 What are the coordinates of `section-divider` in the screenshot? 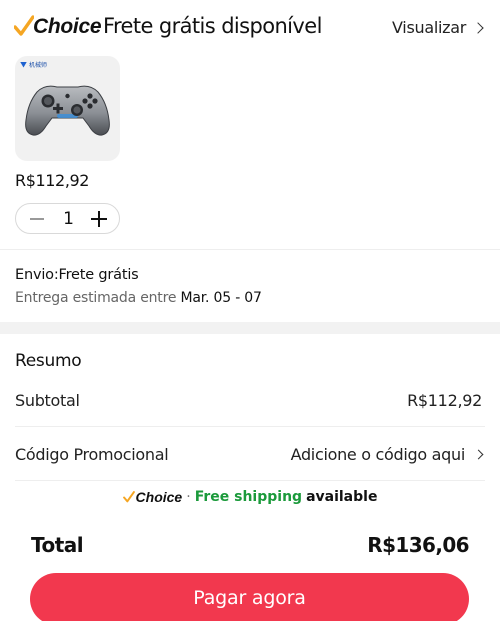 It's located at (250, 328).